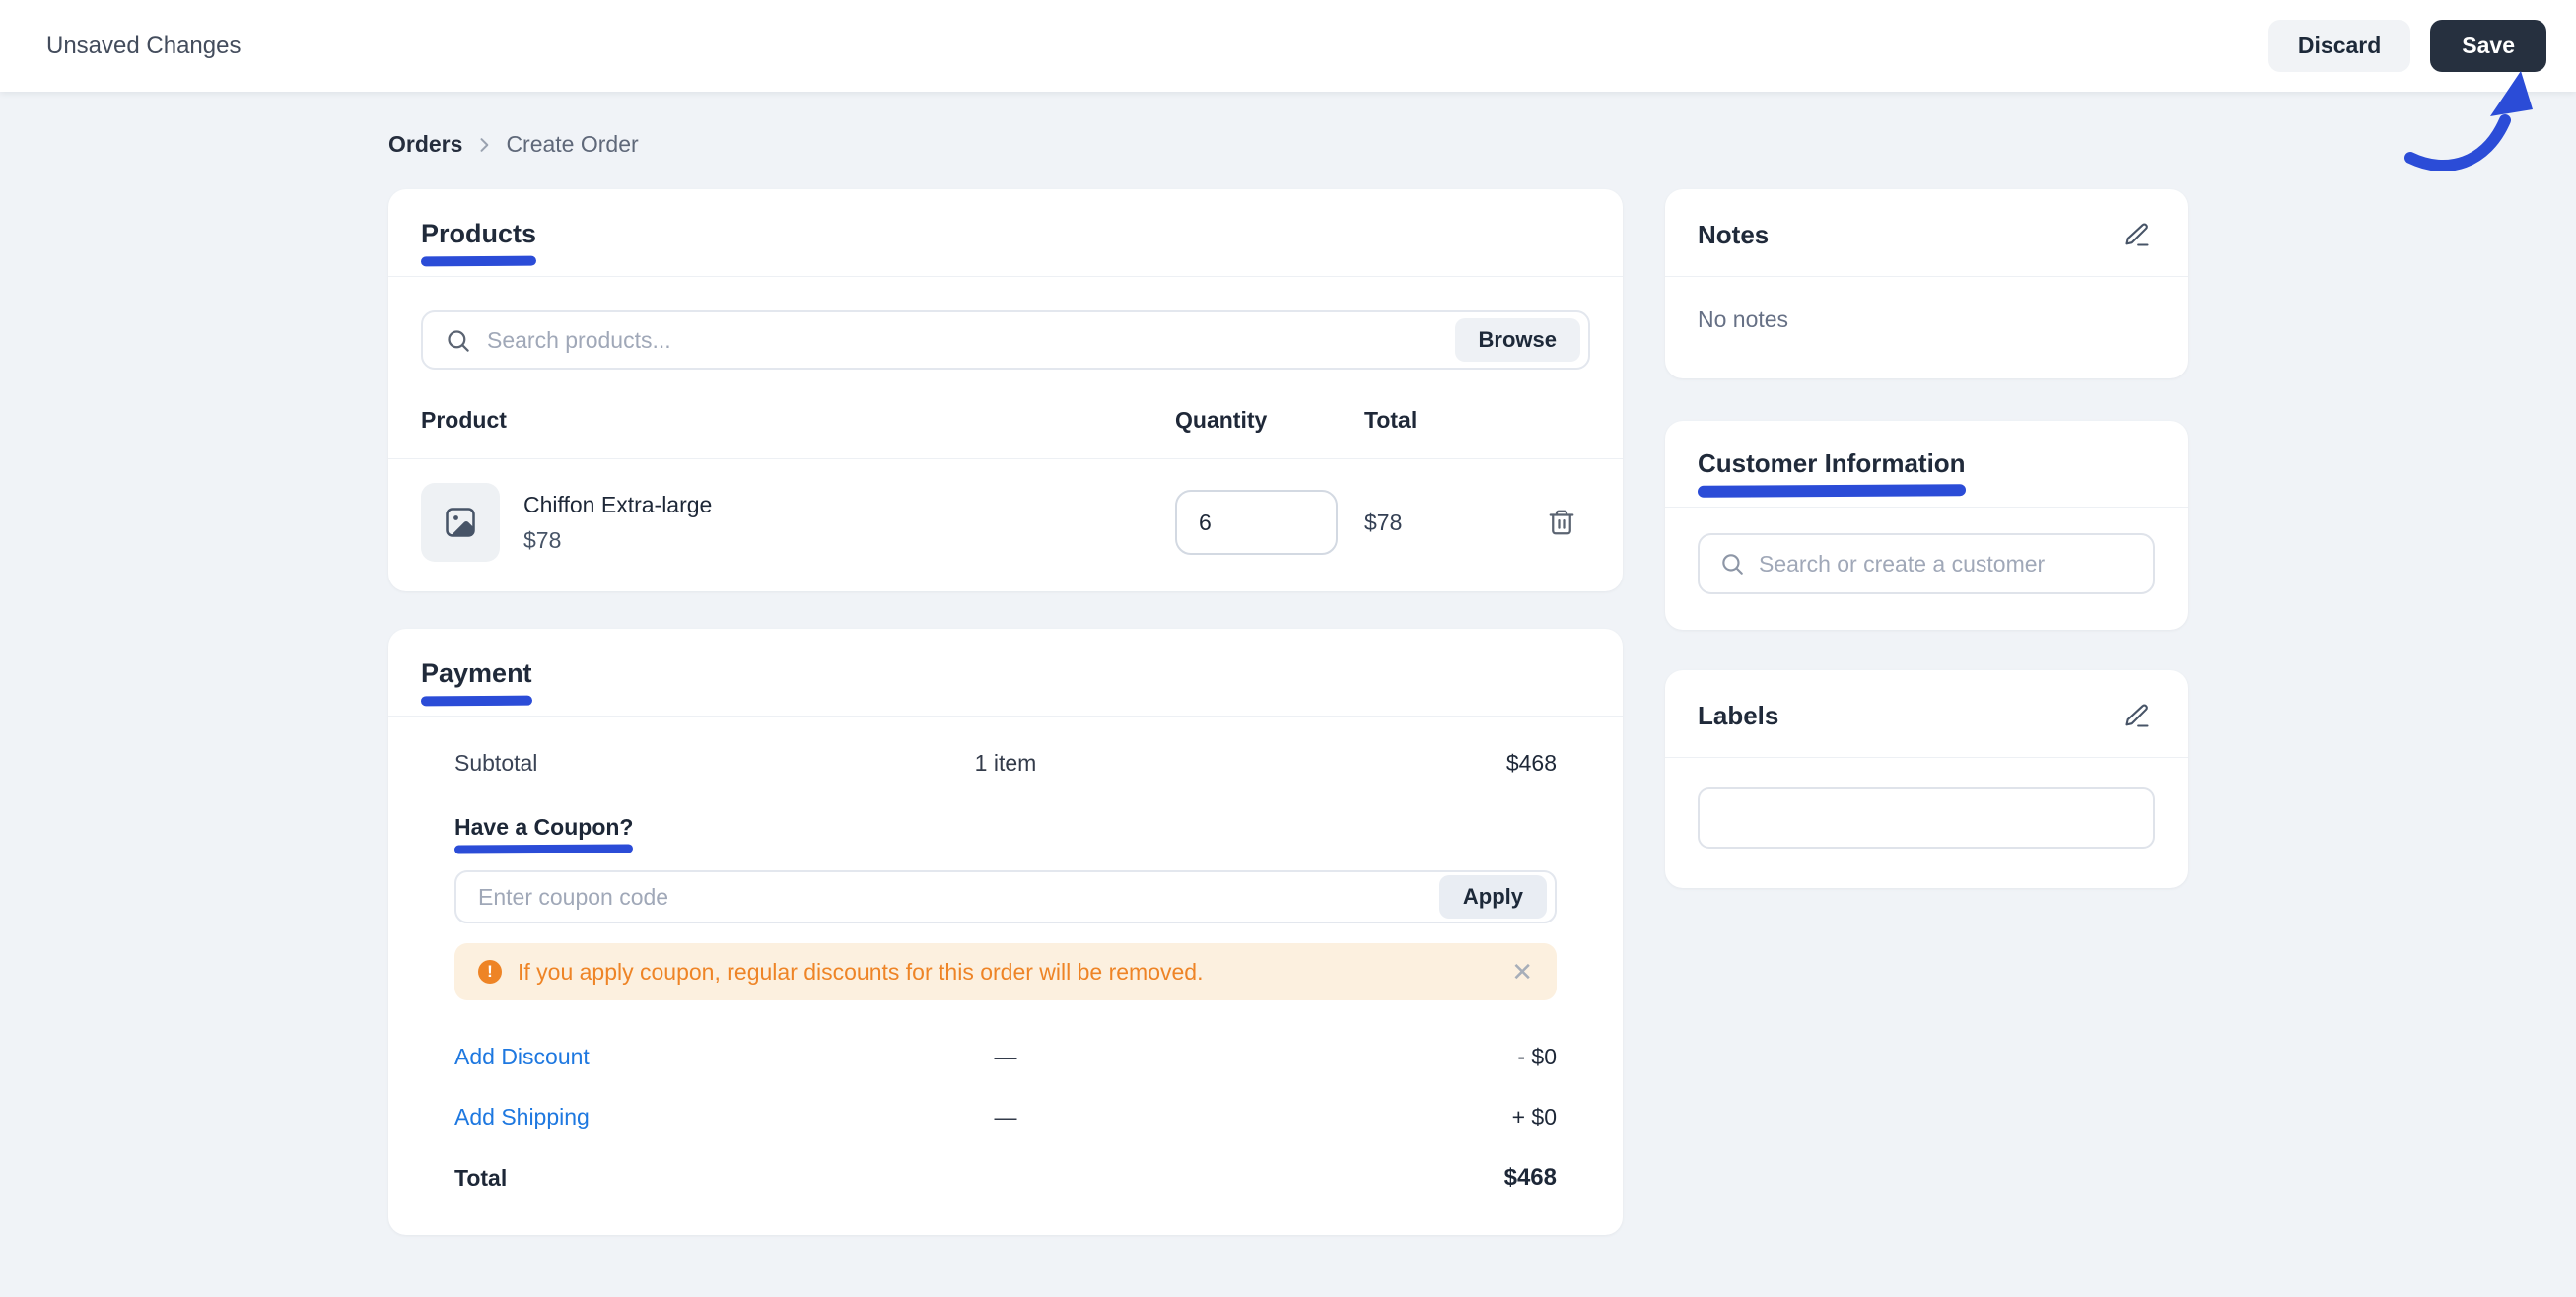 The width and height of the screenshot is (2576, 1297). I want to click on total-row: Total $468, so click(1006, 1178).